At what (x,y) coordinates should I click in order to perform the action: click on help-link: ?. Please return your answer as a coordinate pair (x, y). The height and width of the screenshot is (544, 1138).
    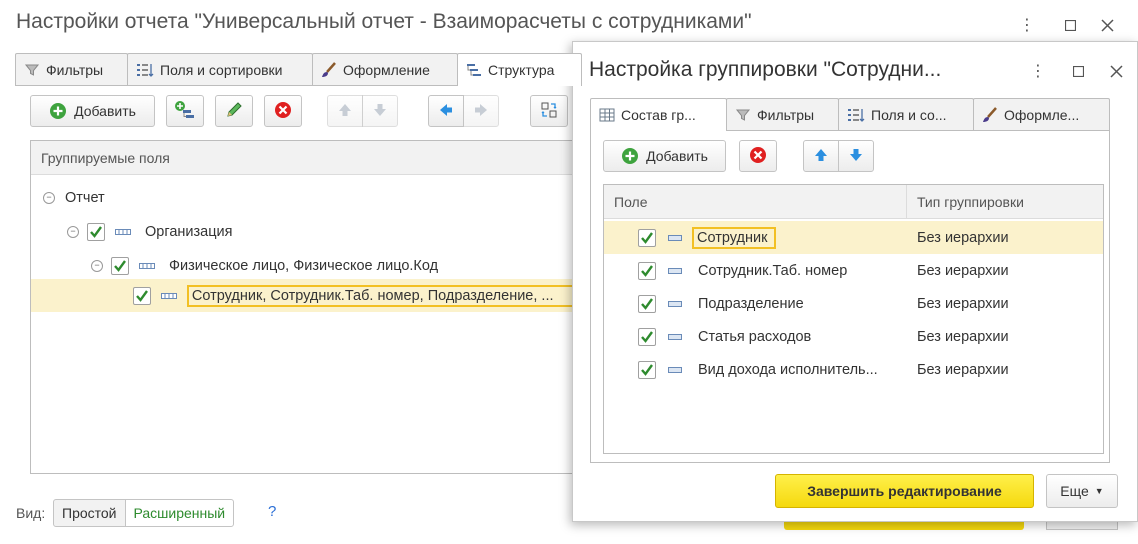
    Looking at the image, I should click on (272, 511).